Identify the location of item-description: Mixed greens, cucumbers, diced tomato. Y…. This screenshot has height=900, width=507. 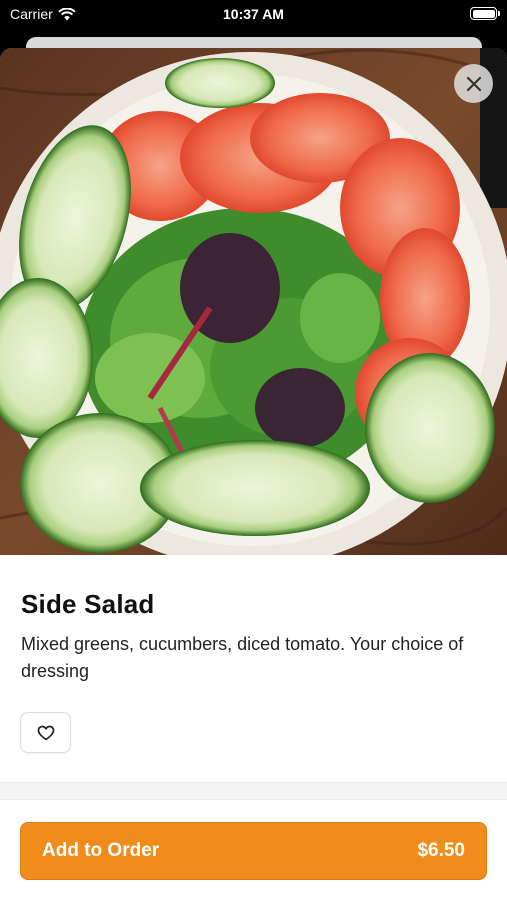
(242, 657).